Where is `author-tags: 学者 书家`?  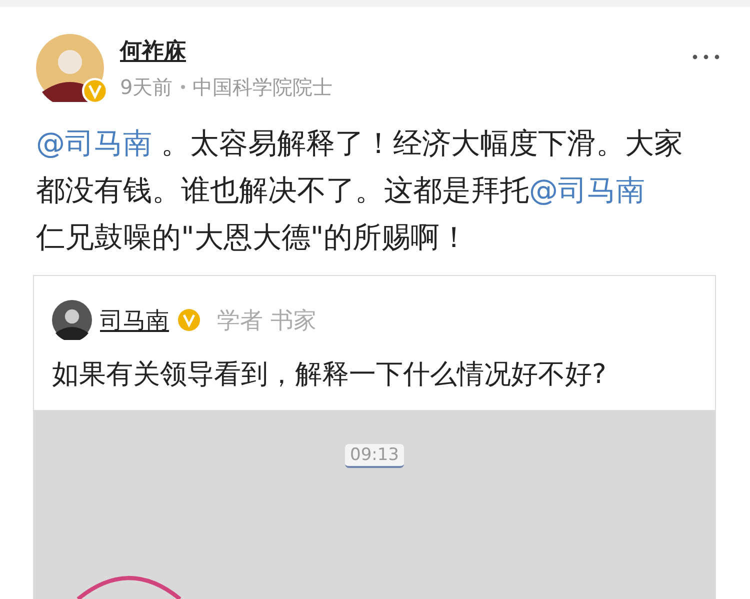 author-tags: 学者 书家 is located at coordinates (266, 320).